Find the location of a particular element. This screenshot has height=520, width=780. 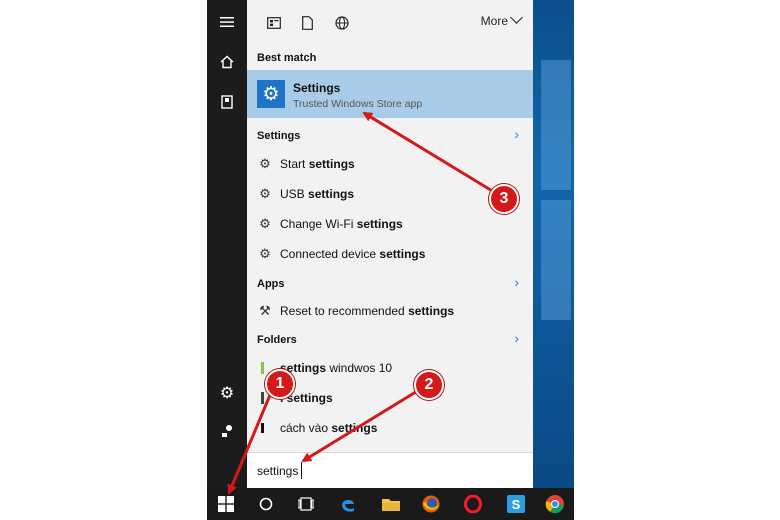

opera-icon is located at coordinates (473, 504).